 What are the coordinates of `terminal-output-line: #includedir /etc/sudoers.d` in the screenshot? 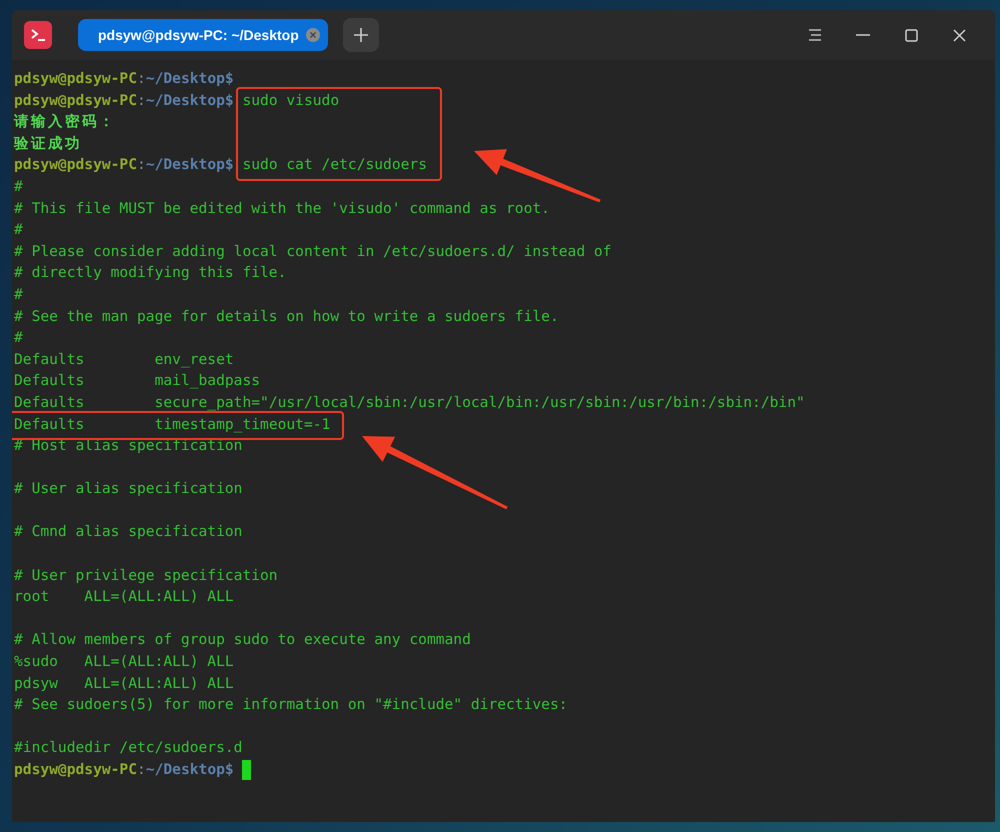 It's located at (128, 748).